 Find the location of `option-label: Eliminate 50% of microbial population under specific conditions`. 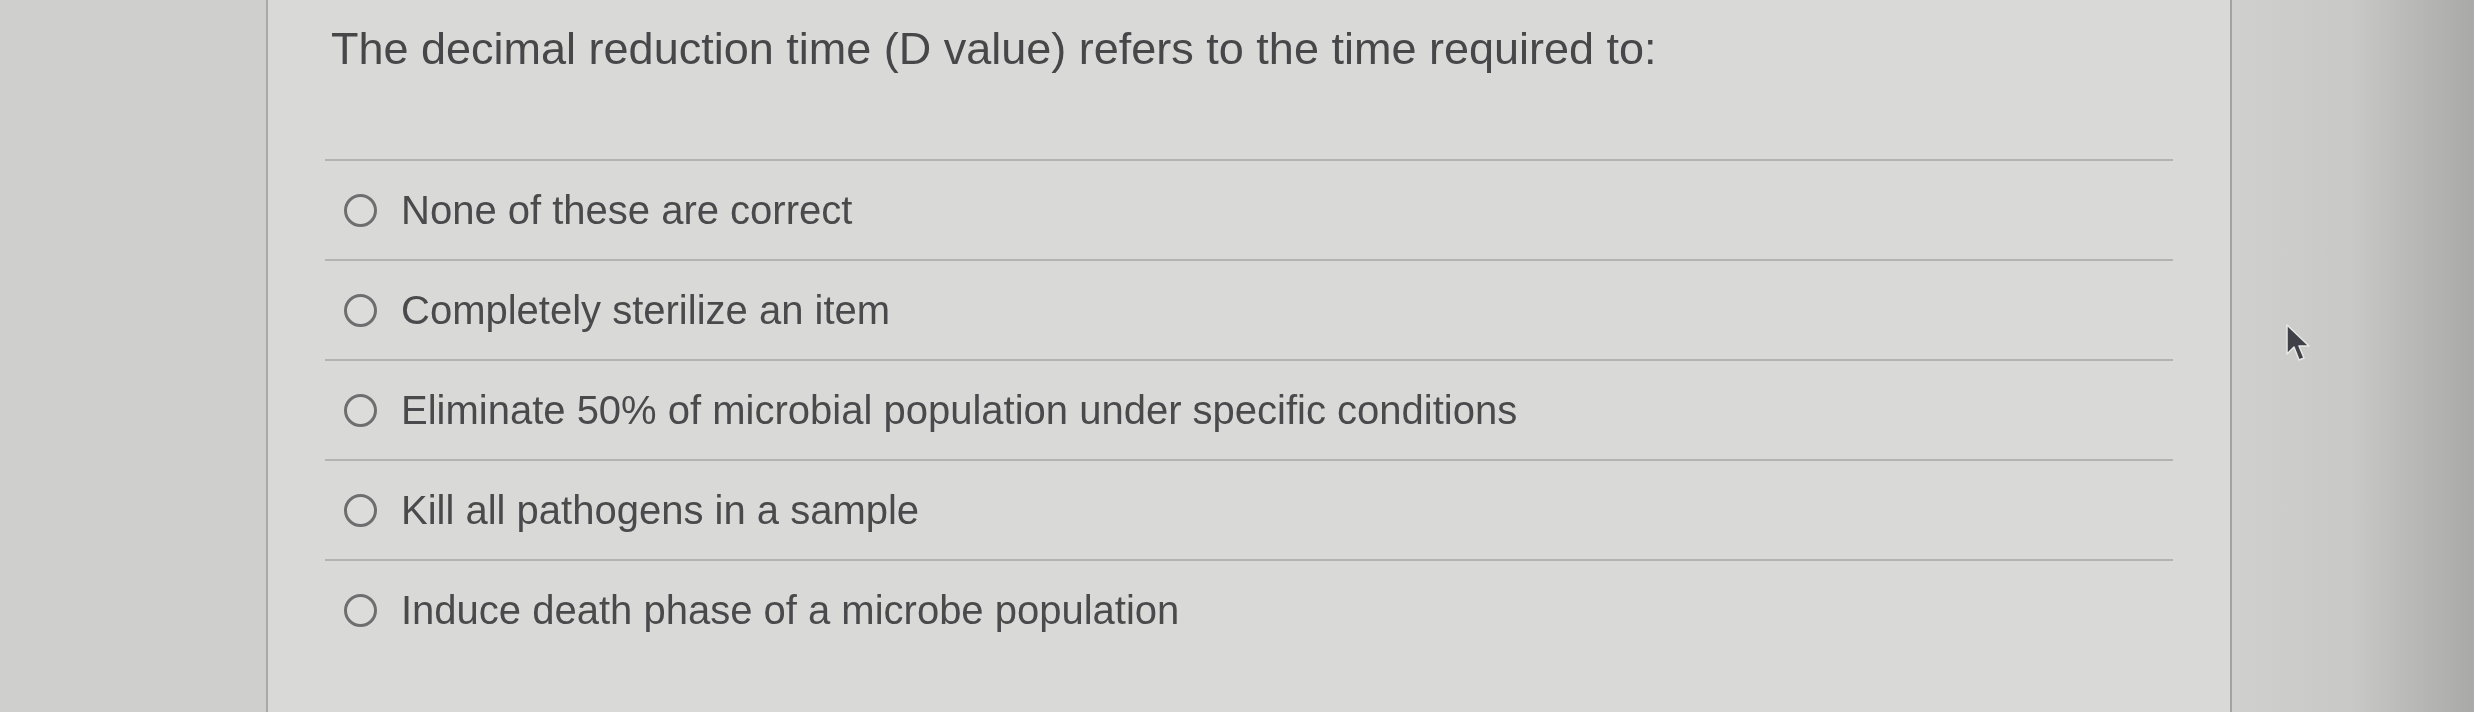

option-label: Eliminate 50% of microbial population under specific conditions is located at coordinates (959, 410).